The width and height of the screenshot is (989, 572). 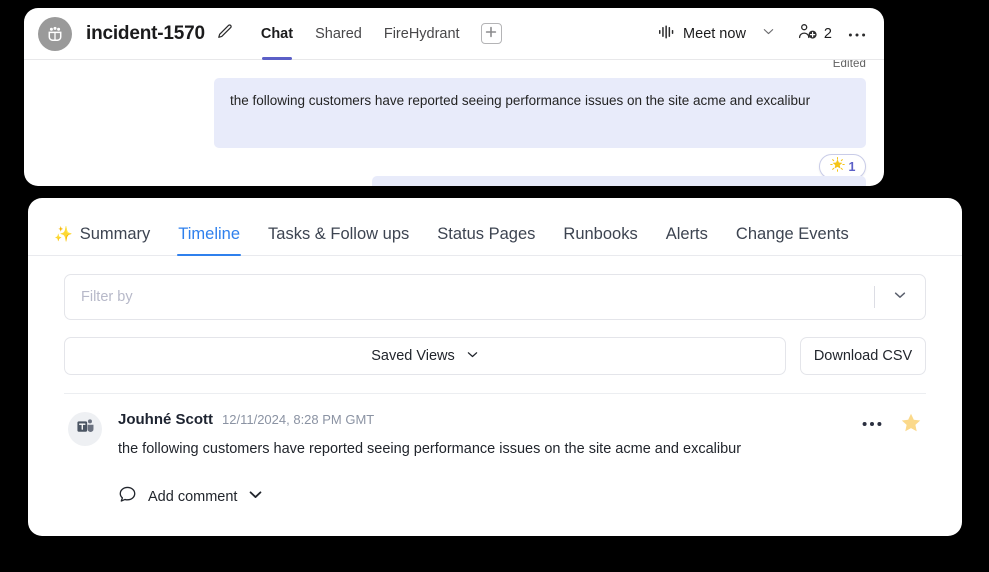 What do you see at coordinates (209, 234) in the screenshot?
I see `tab-label: Timeline` at bounding box center [209, 234].